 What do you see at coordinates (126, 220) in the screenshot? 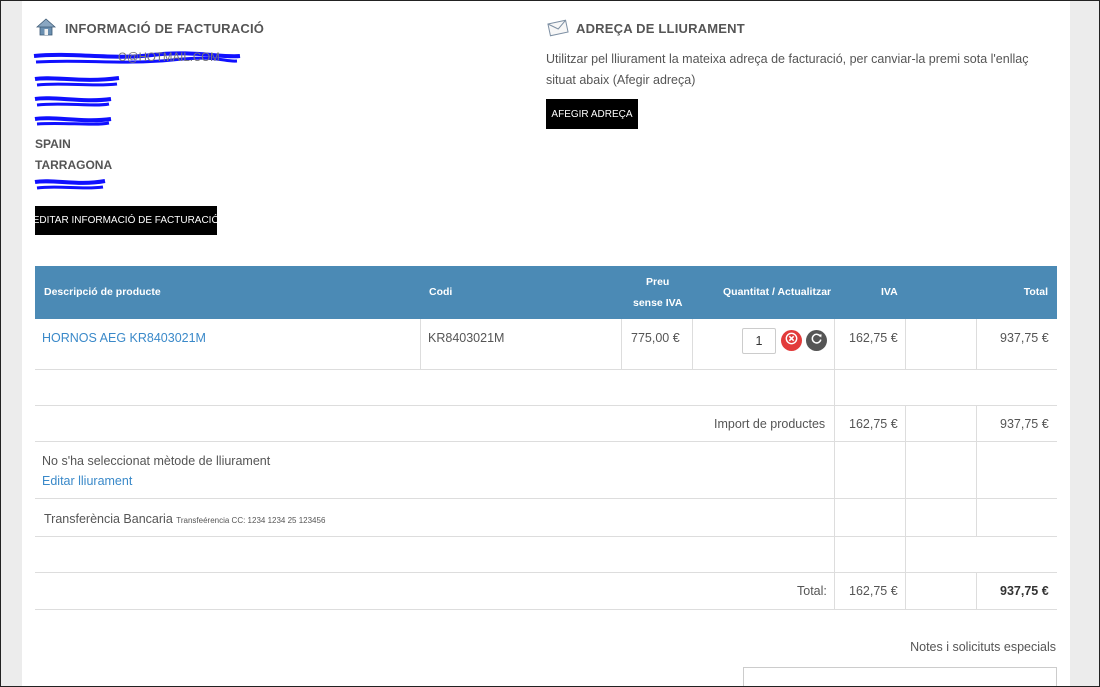
I see `edit-billing-button: EDITAR INFORMACIÓ DE FACTURACIÓ` at bounding box center [126, 220].